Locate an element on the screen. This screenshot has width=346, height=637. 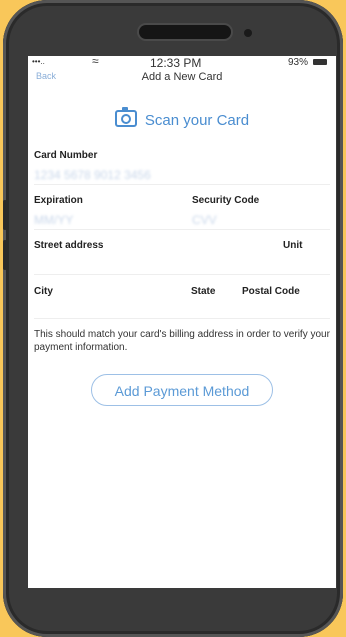
unit-label: Unit is located at coordinates (293, 245).